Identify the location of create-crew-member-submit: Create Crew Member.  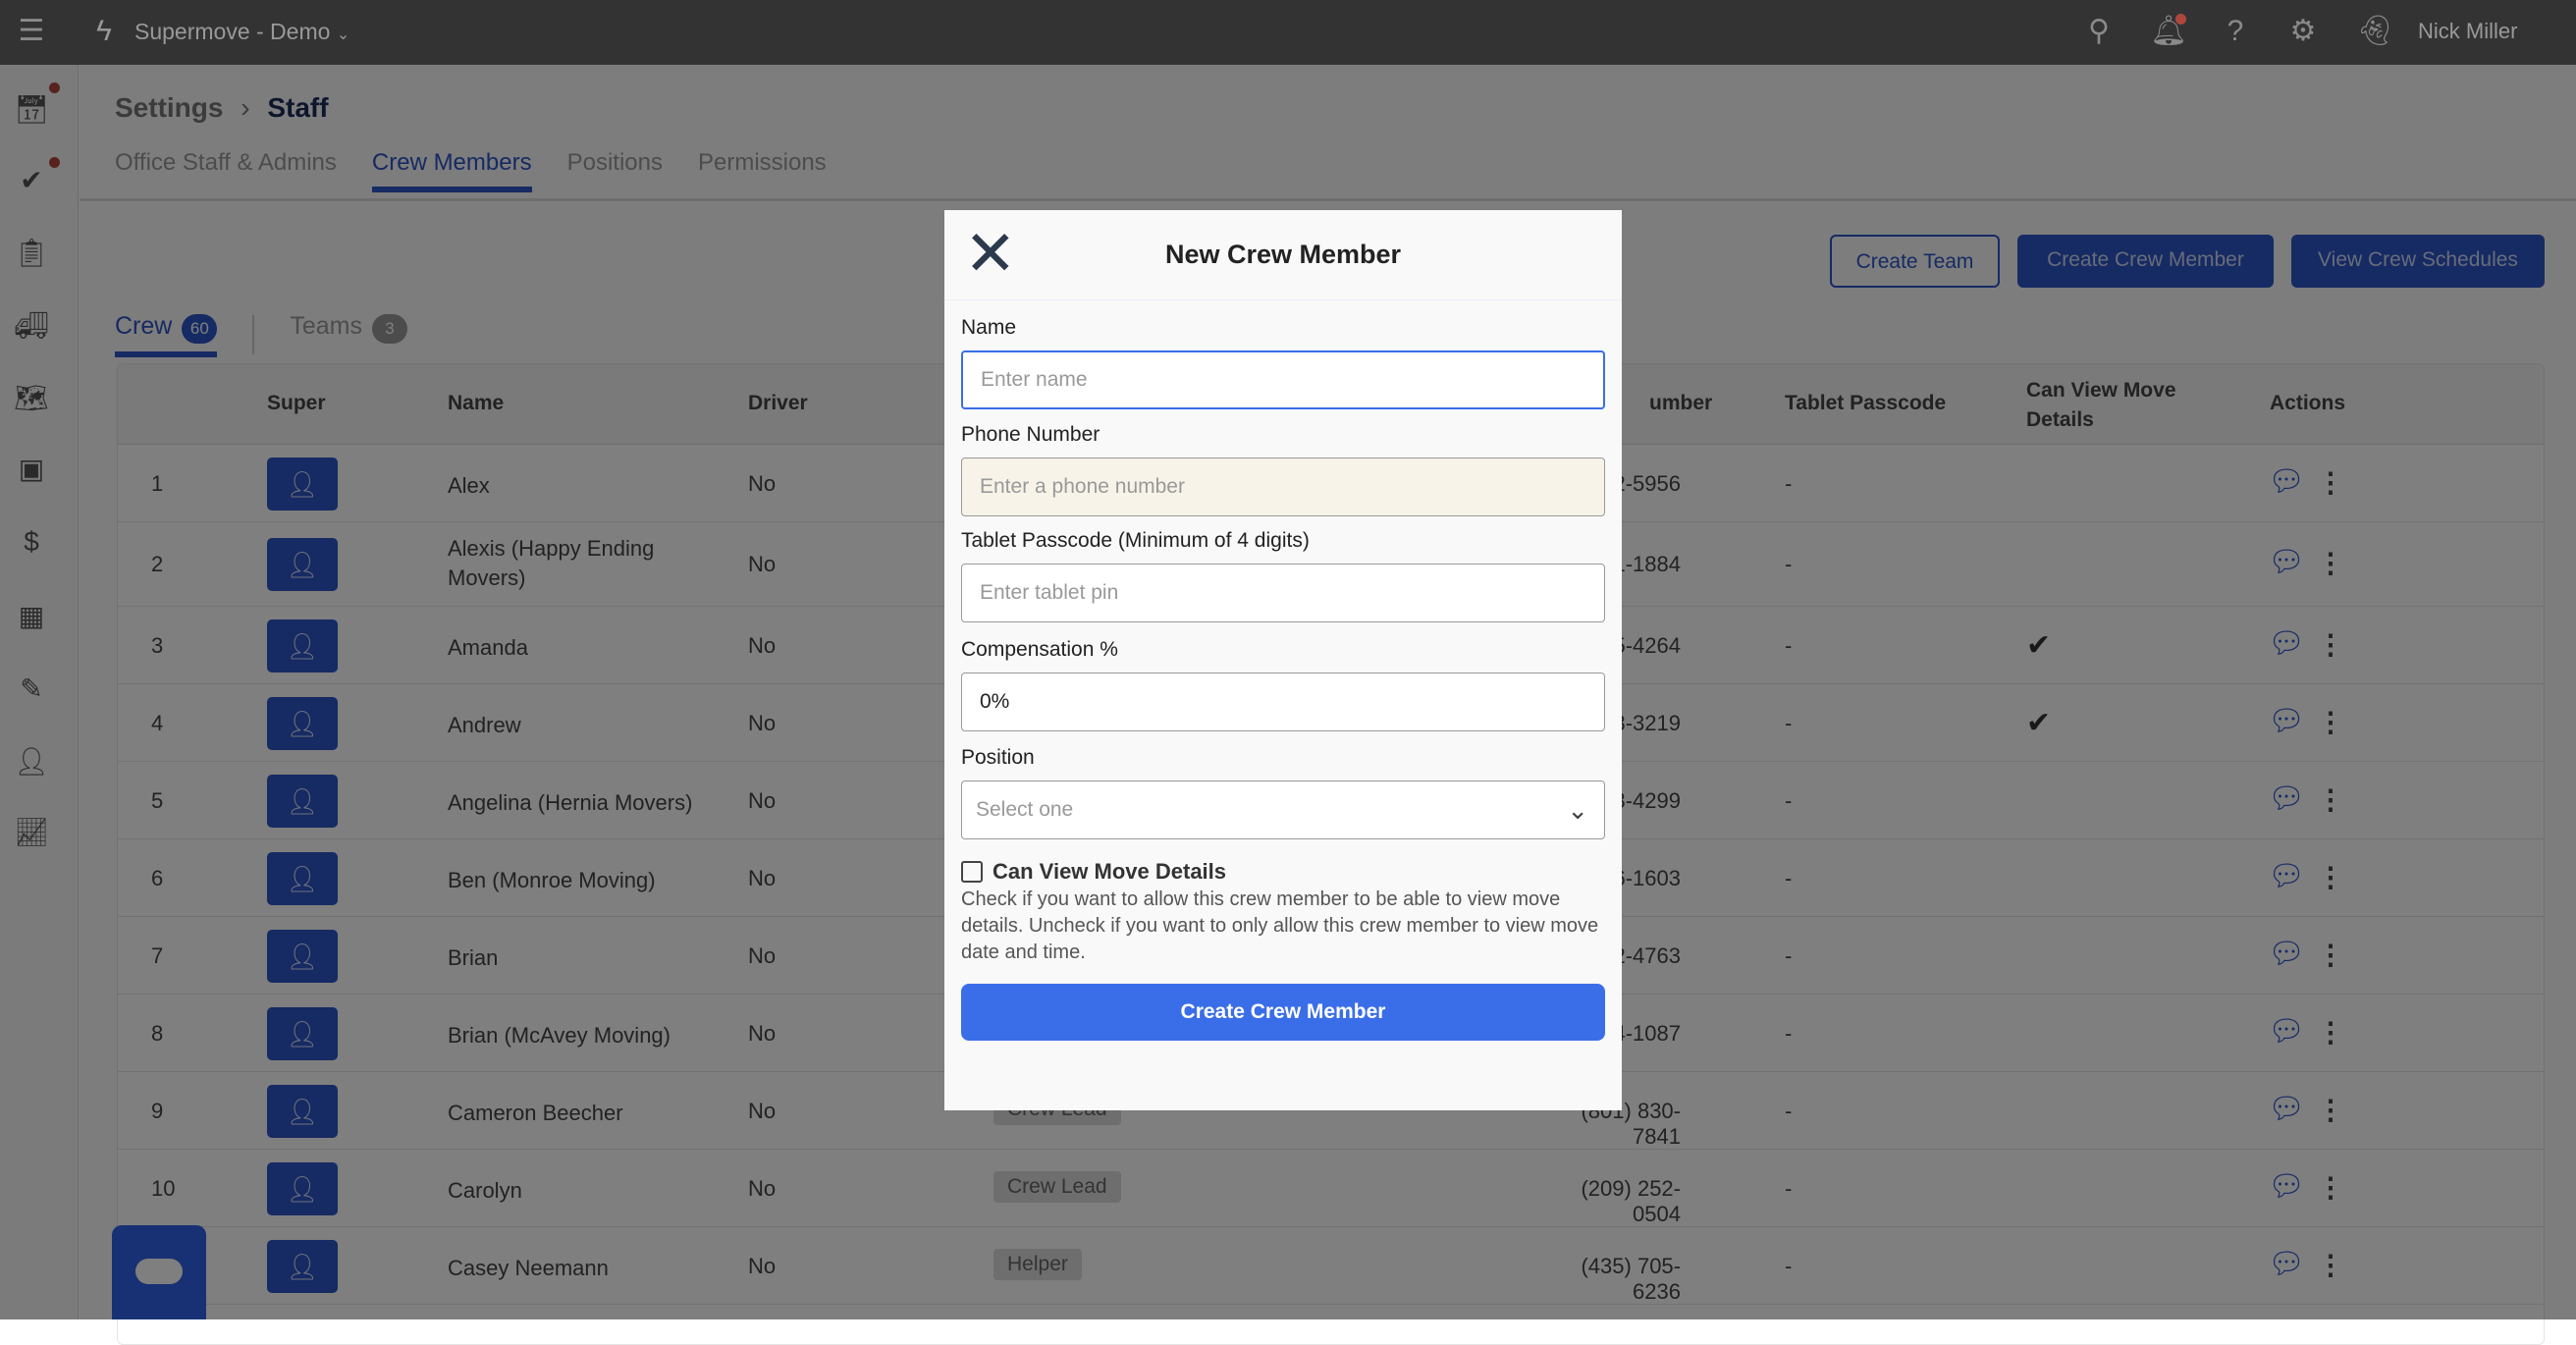
(1283, 1012).